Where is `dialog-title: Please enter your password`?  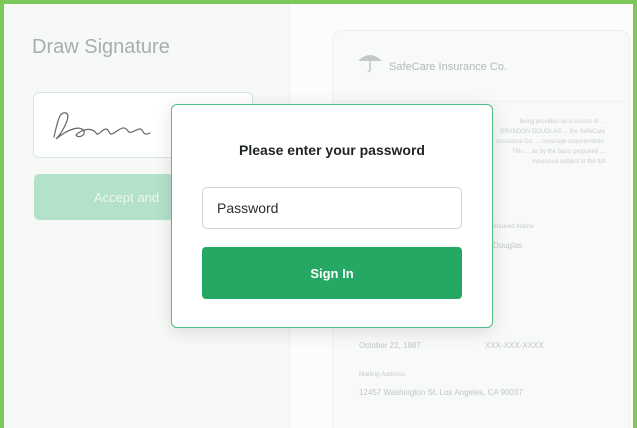
dialog-title: Please enter your password is located at coordinates (332, 150).